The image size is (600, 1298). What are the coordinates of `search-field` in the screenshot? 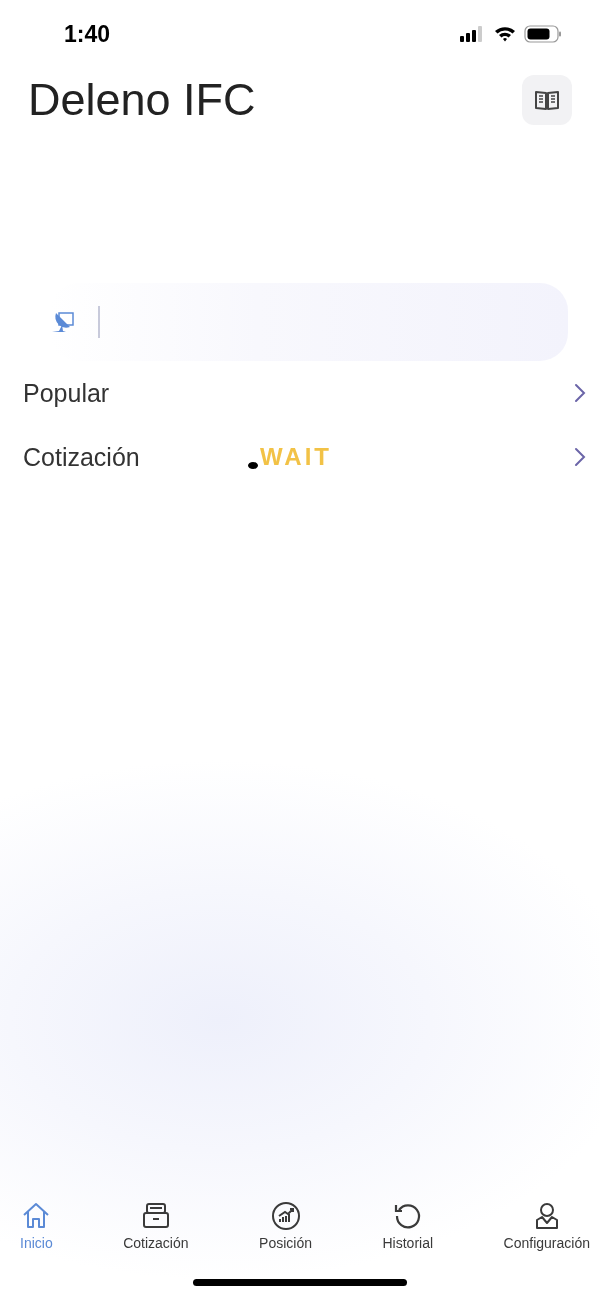 It's located at (309, 322).